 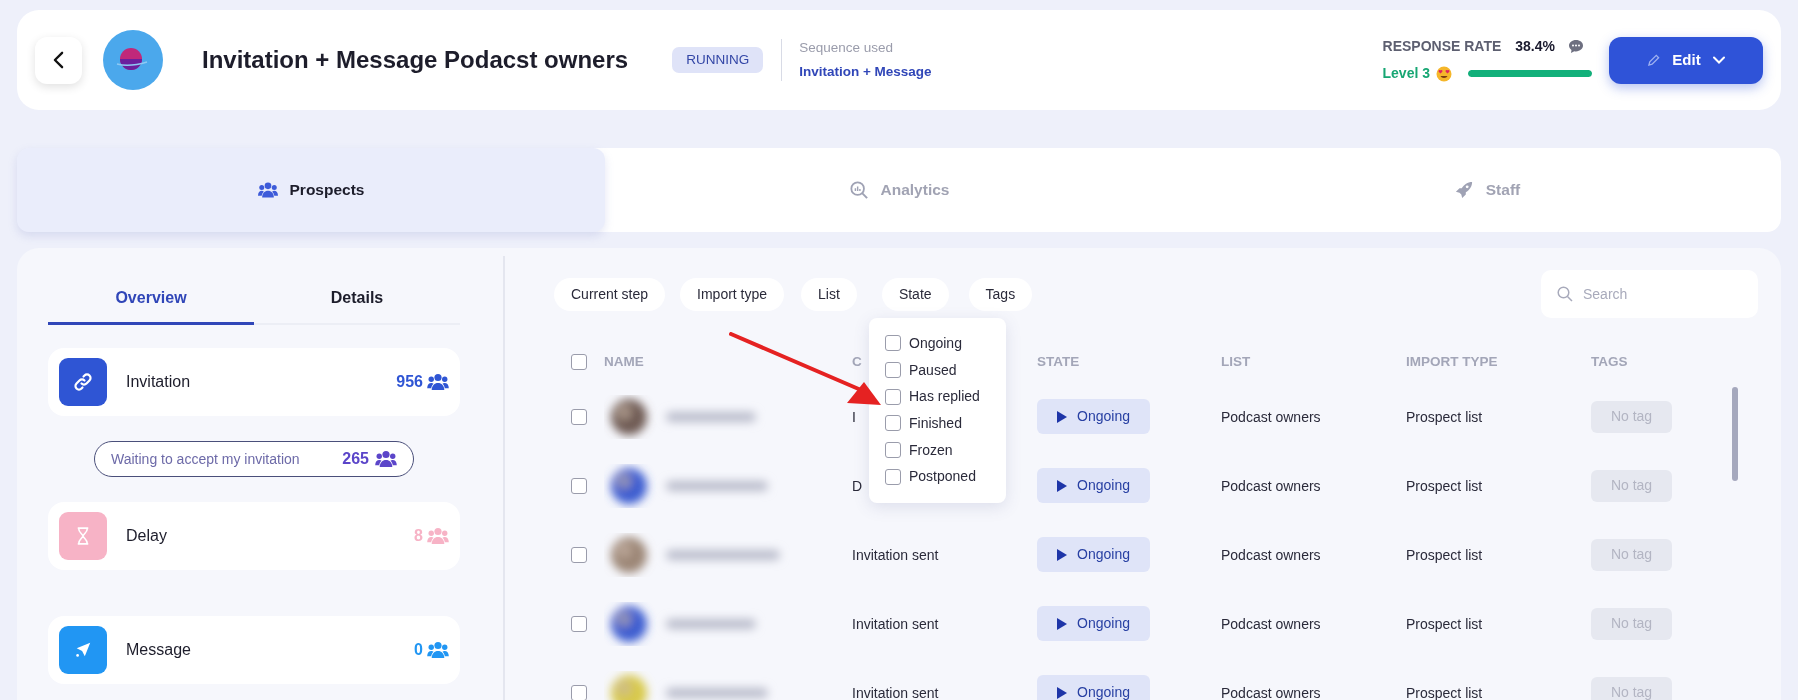 What do you see at coordinates (846, 48) in the screenshot?
I see `sequence-label: Sequence used` at bounding box center [846, 48].